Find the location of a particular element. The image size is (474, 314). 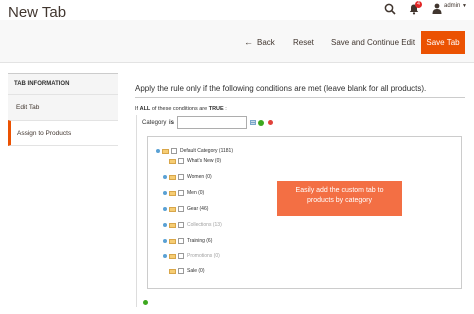

chevron-down-icon: ▼ is located at coordinates (464, 6).